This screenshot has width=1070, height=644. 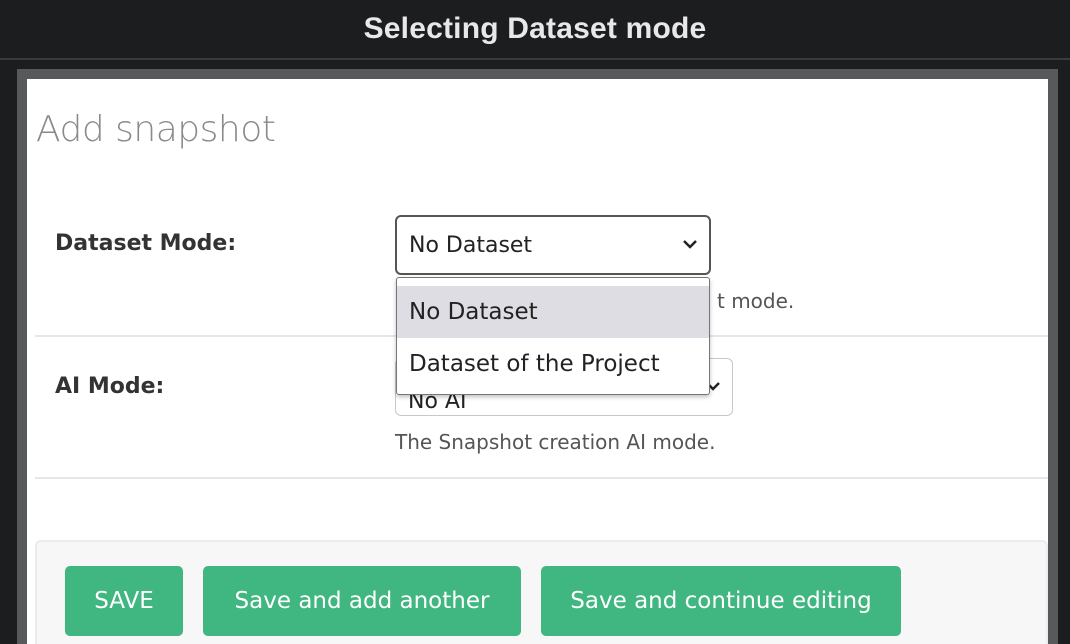 I want to click on window-title: Selecting Dataset mode, so click(x=535, y=28).